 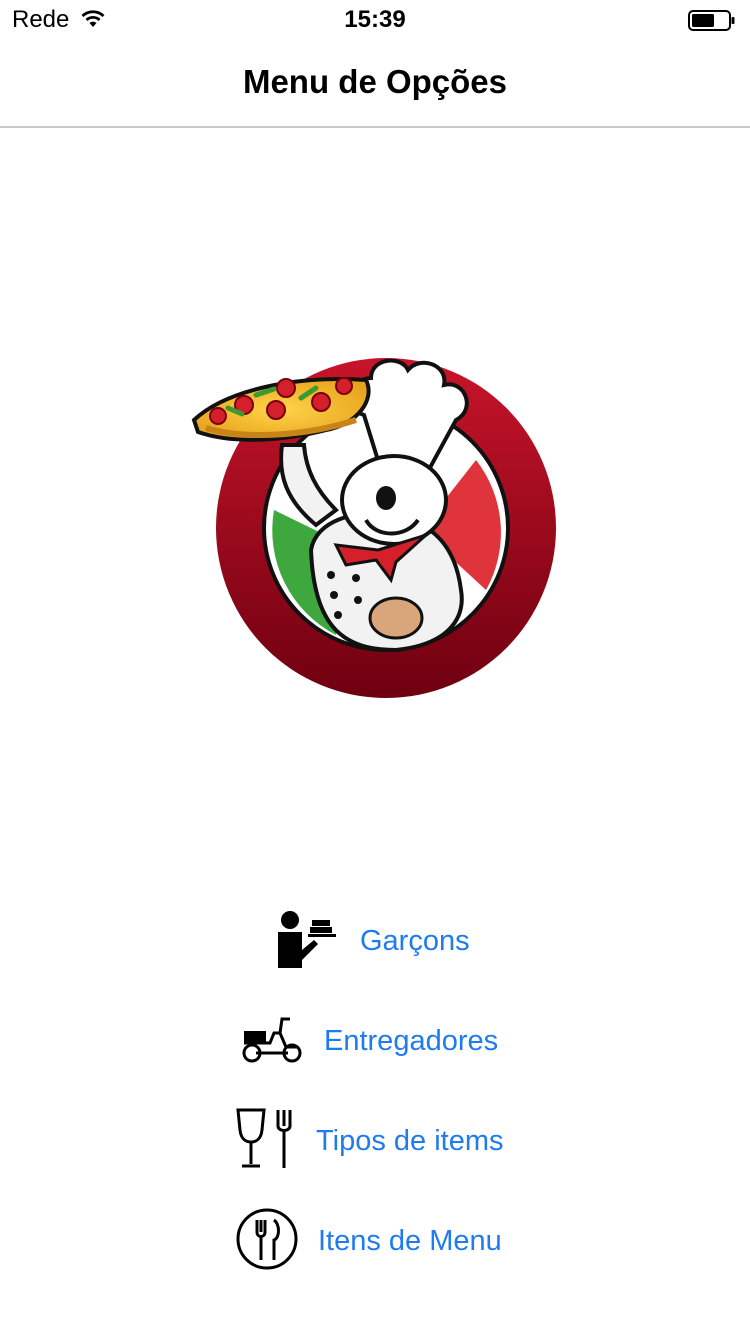 What do you see at coordinates (410, 1141) in the screenshot?
I see `menu-item-label: Tipos de items` at bounding box center [410, 1141].